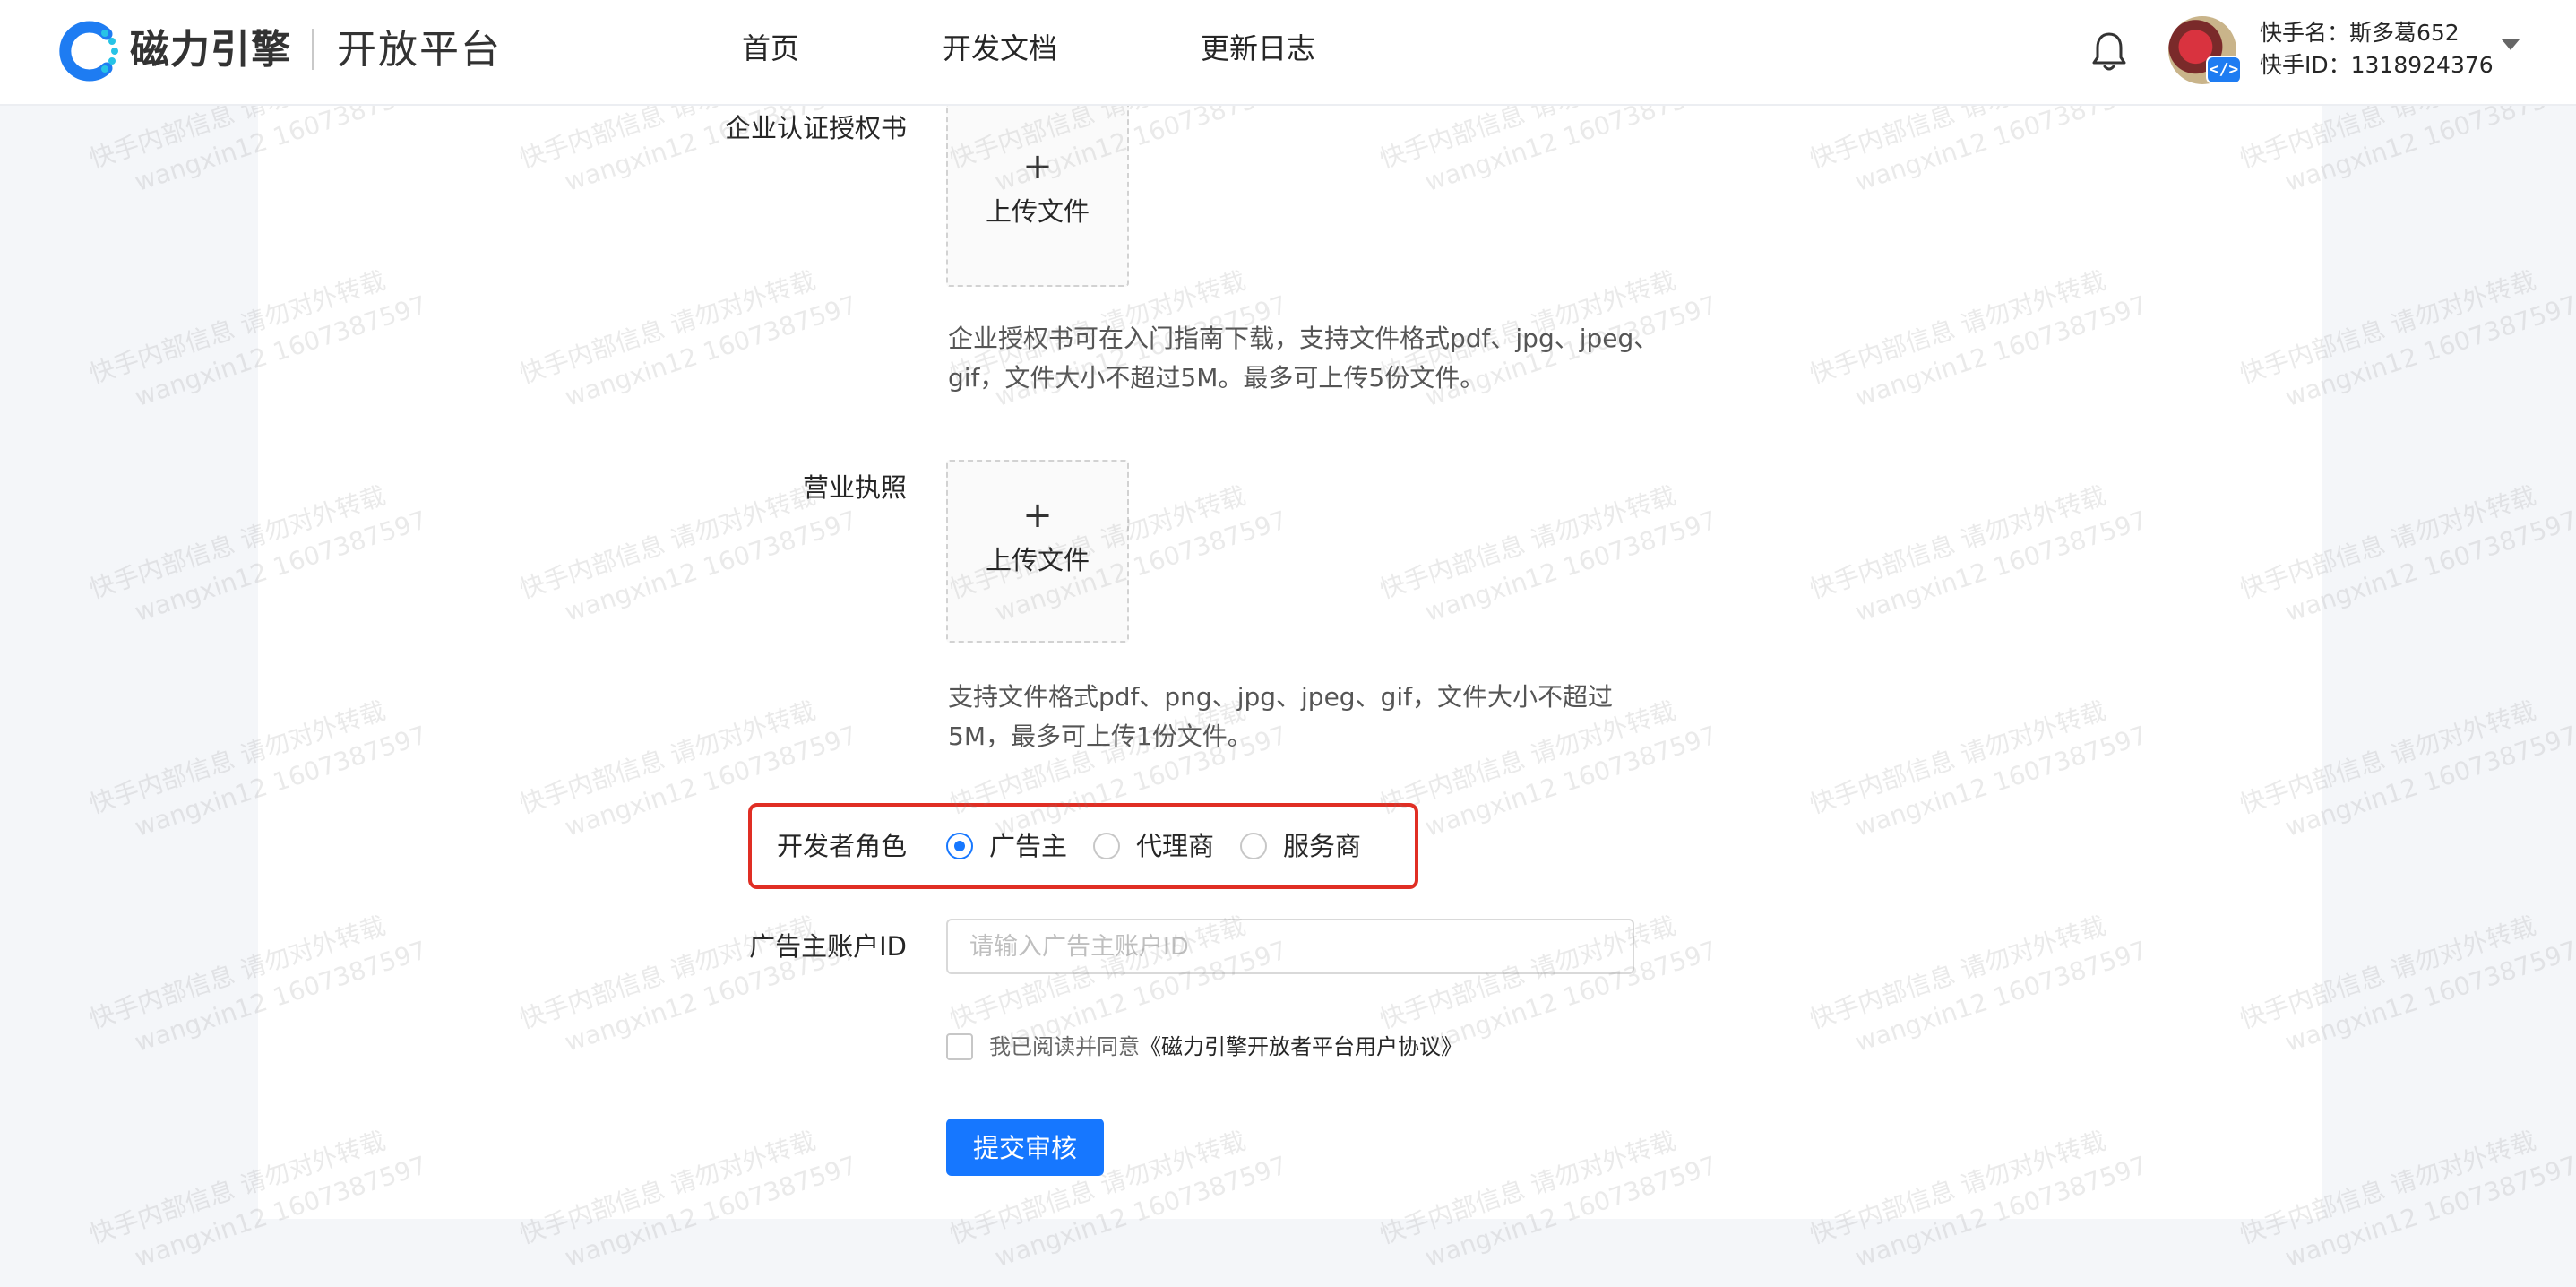 This screenshot has height=1287, width=2576. What do you see at coordinates (313, 49) in the screenshot?
I see `brand-divider` at bounding box center [313, 49].